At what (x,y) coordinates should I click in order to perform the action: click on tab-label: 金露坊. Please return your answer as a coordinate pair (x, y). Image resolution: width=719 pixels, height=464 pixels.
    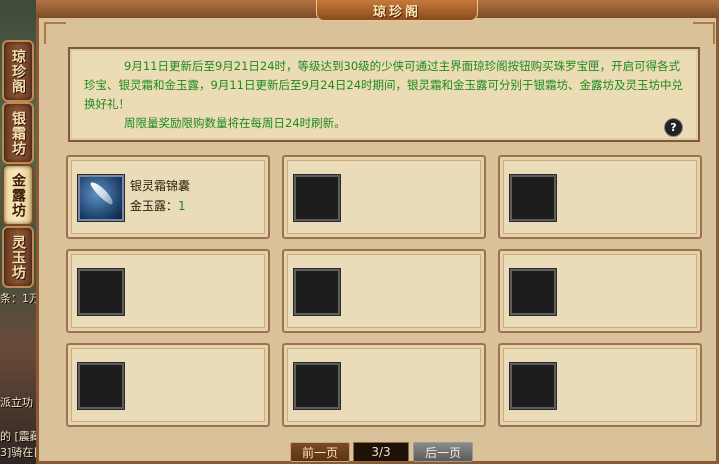
    Looking at the image, I should click on (18, 195).